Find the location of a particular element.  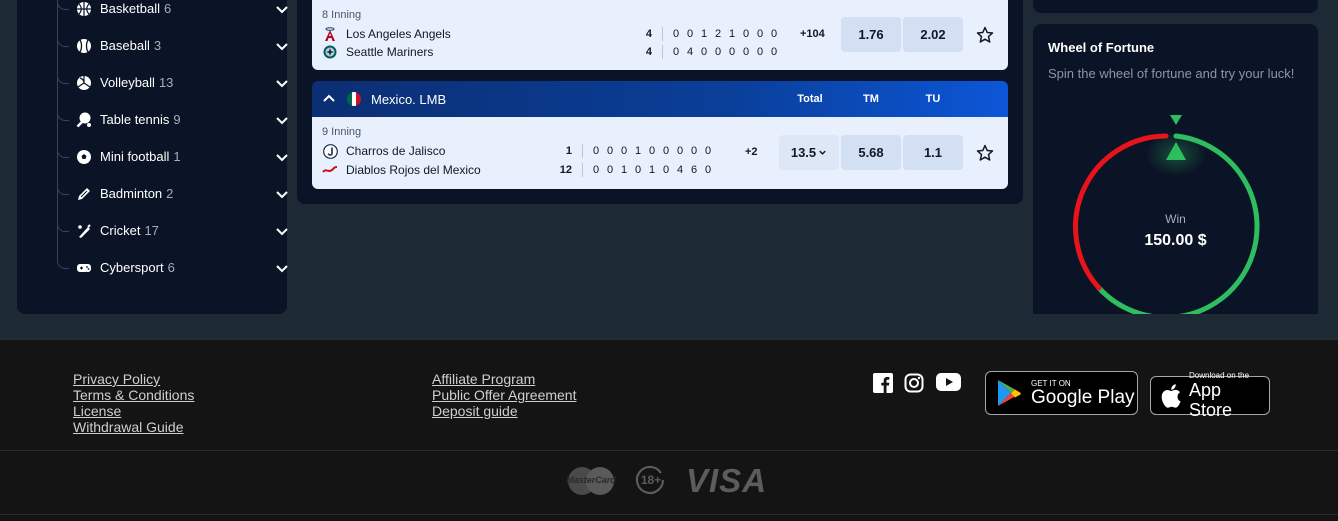

apple-icon is located at coordinates (1171, 395).